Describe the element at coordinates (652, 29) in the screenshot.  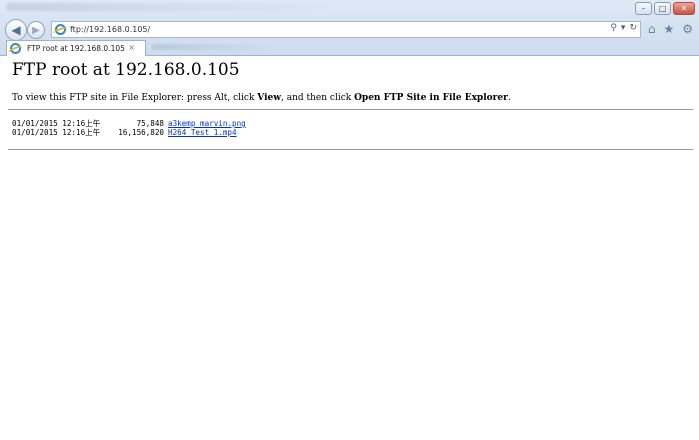
I see `home-icon: ⌂` at that location.